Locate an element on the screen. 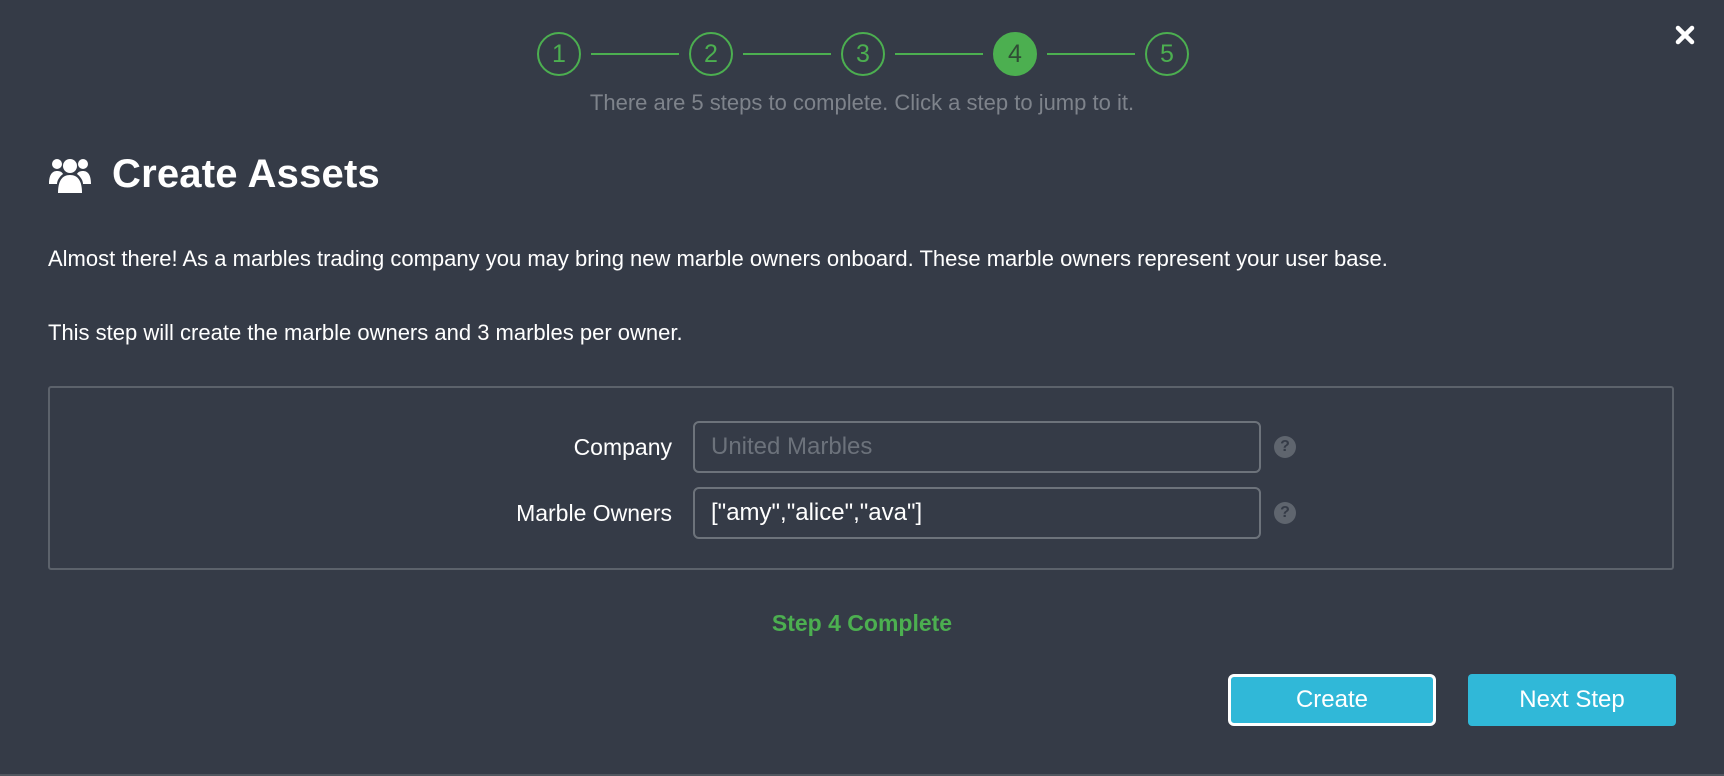 This screenshot has height=776, width=1724. close-button is located at coordinates (1685, 35).